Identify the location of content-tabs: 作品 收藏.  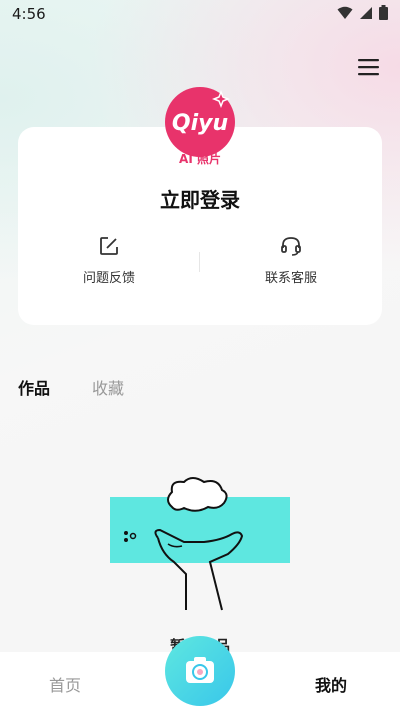
(71, 387).